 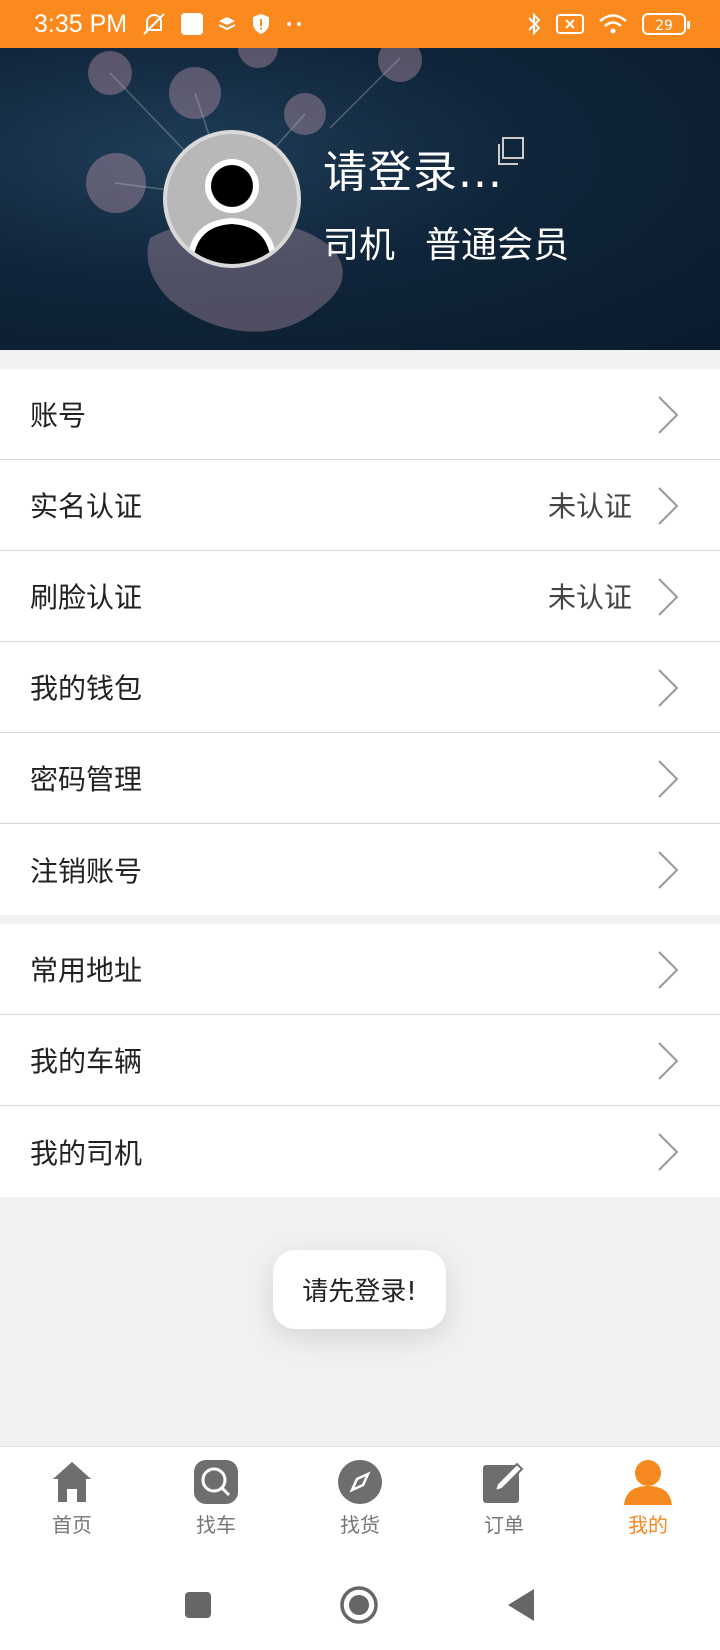 I want to click on home-nav-icon, so click(x=359, y=1605).